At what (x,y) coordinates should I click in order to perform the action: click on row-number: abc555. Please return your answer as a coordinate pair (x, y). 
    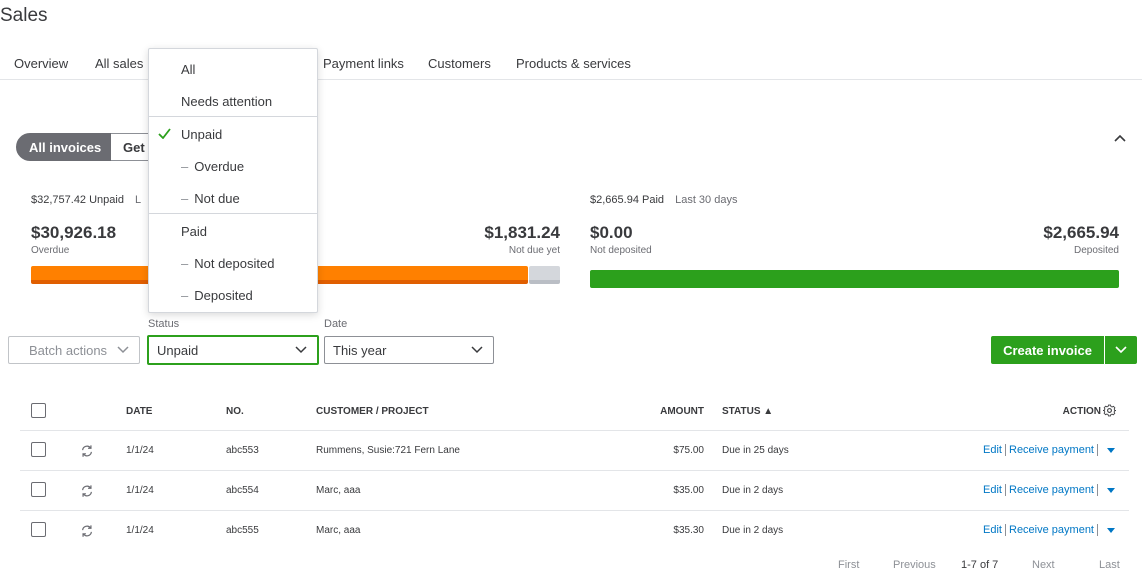
    Looking at the image, I should click on (242, 530).